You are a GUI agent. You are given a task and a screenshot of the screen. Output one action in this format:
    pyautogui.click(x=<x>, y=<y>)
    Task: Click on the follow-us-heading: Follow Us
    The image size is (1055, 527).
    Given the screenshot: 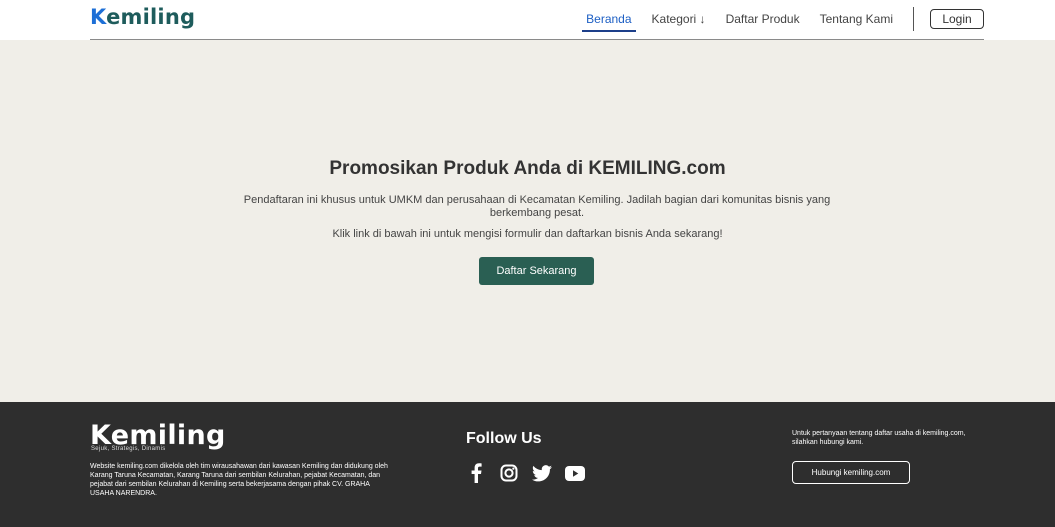 What is the action you would take?
    pyautogui.click(x=504, y=438)
    